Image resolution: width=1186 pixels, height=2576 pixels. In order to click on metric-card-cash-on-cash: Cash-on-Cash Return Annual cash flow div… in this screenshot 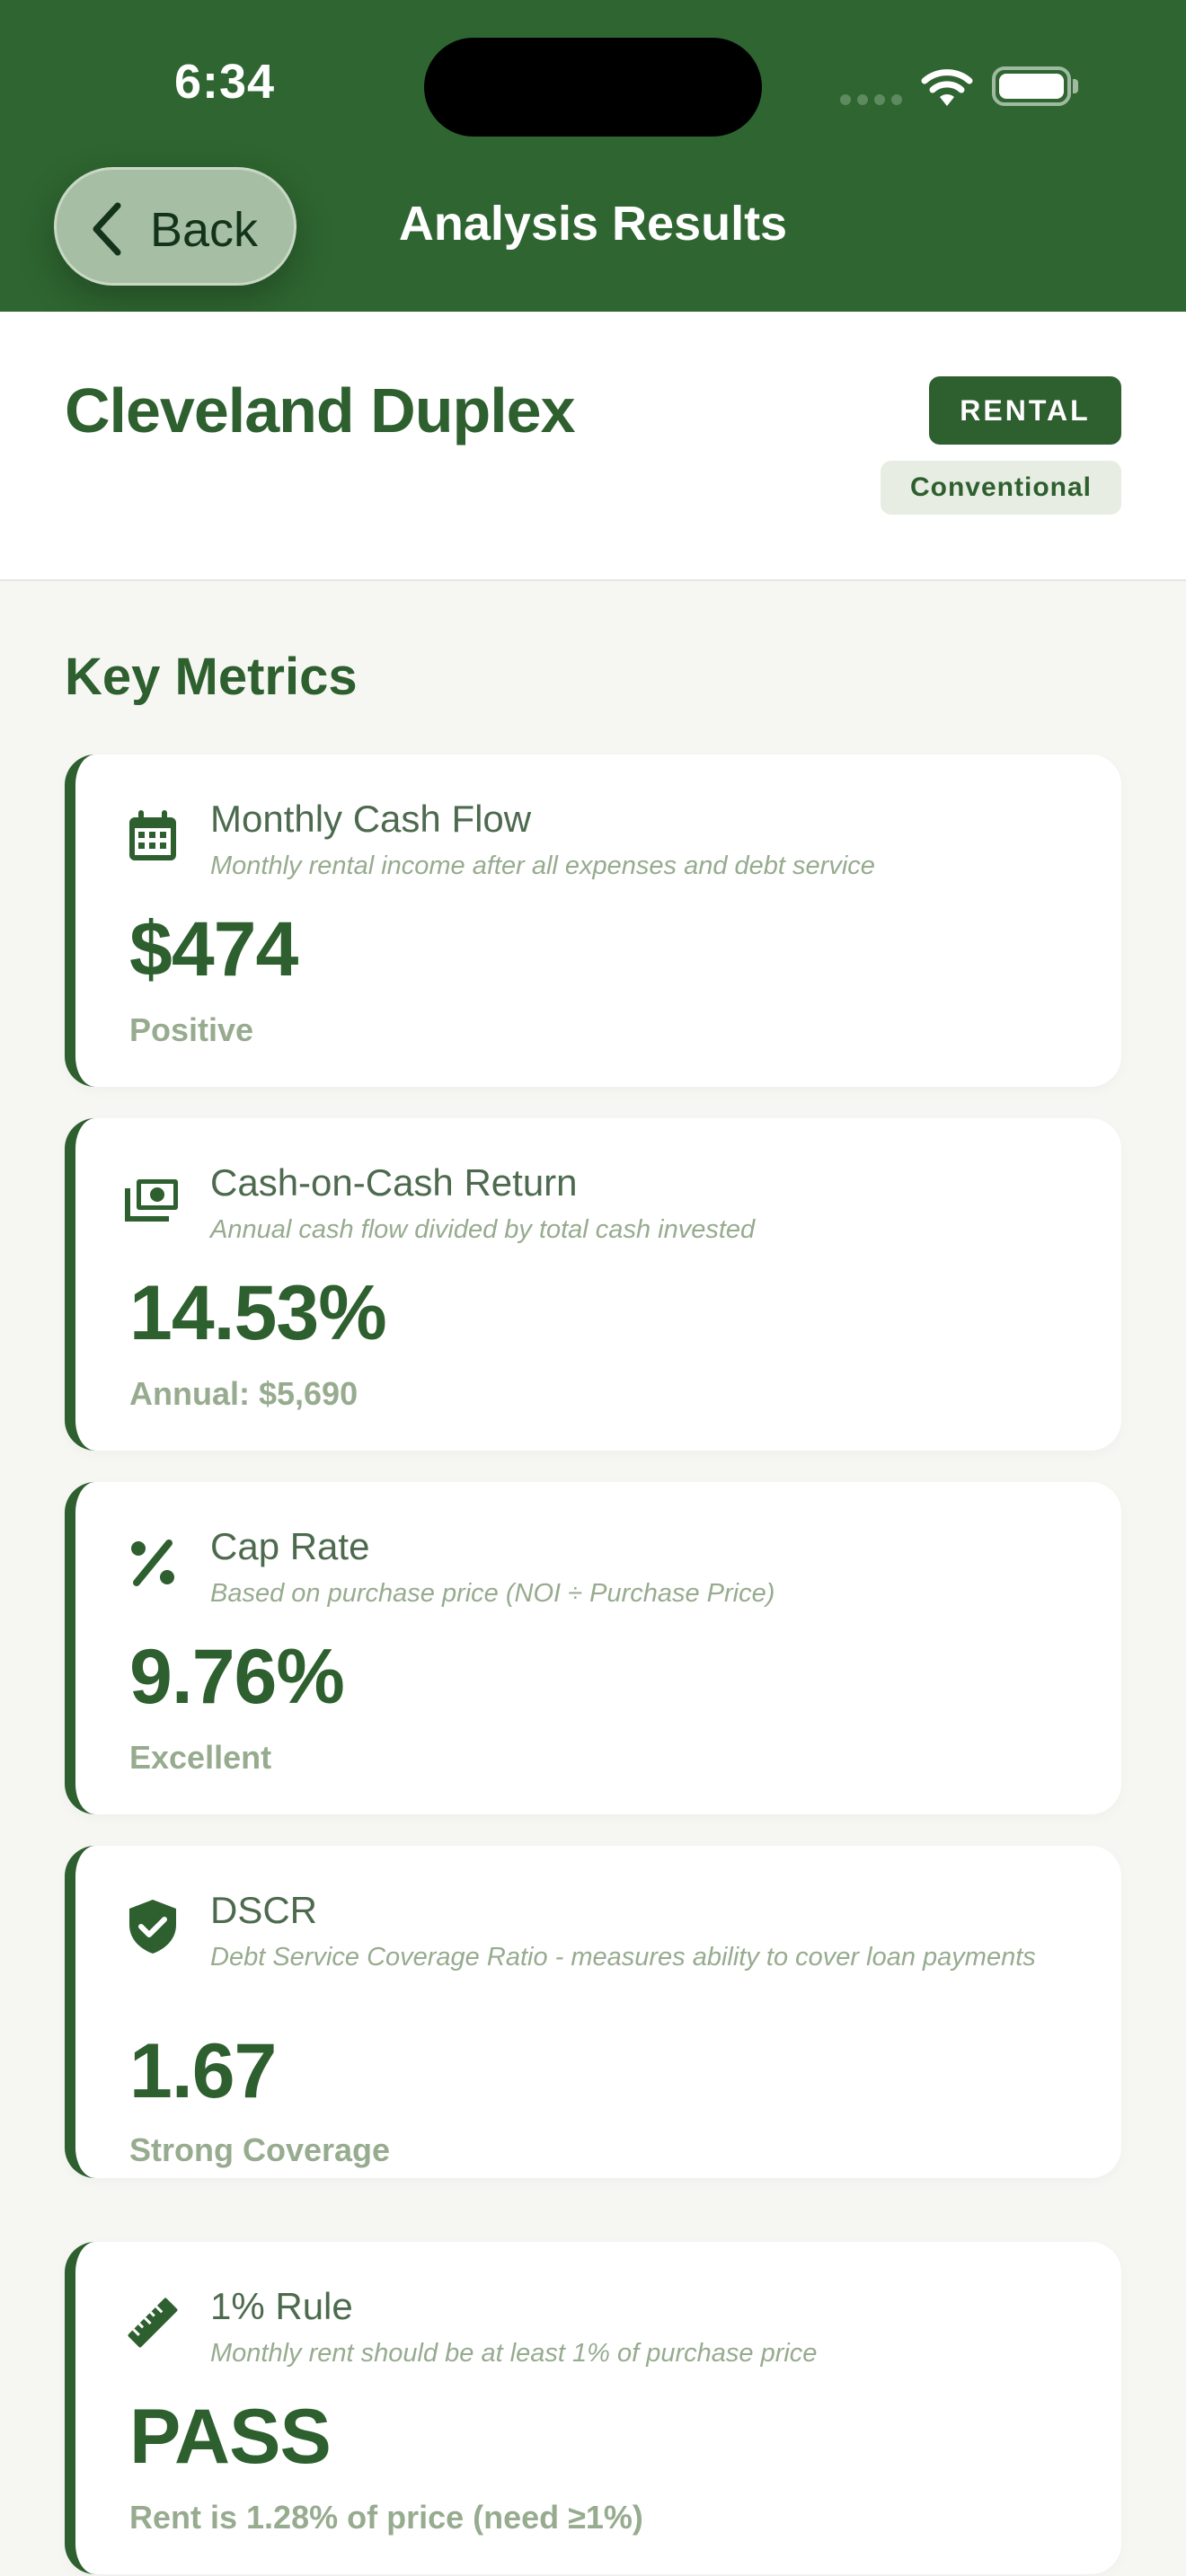, I will do `click(593, 1284)`.